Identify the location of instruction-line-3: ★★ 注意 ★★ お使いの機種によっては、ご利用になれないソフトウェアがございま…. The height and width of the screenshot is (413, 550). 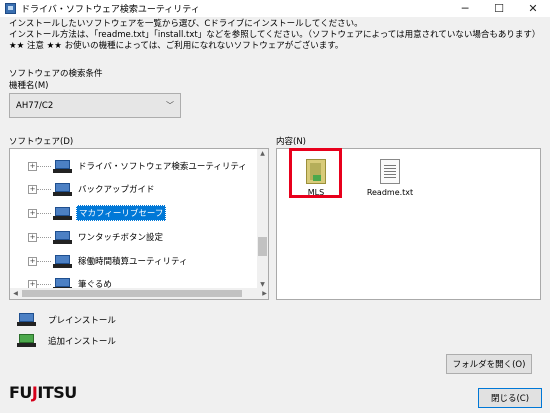
(176, 46).